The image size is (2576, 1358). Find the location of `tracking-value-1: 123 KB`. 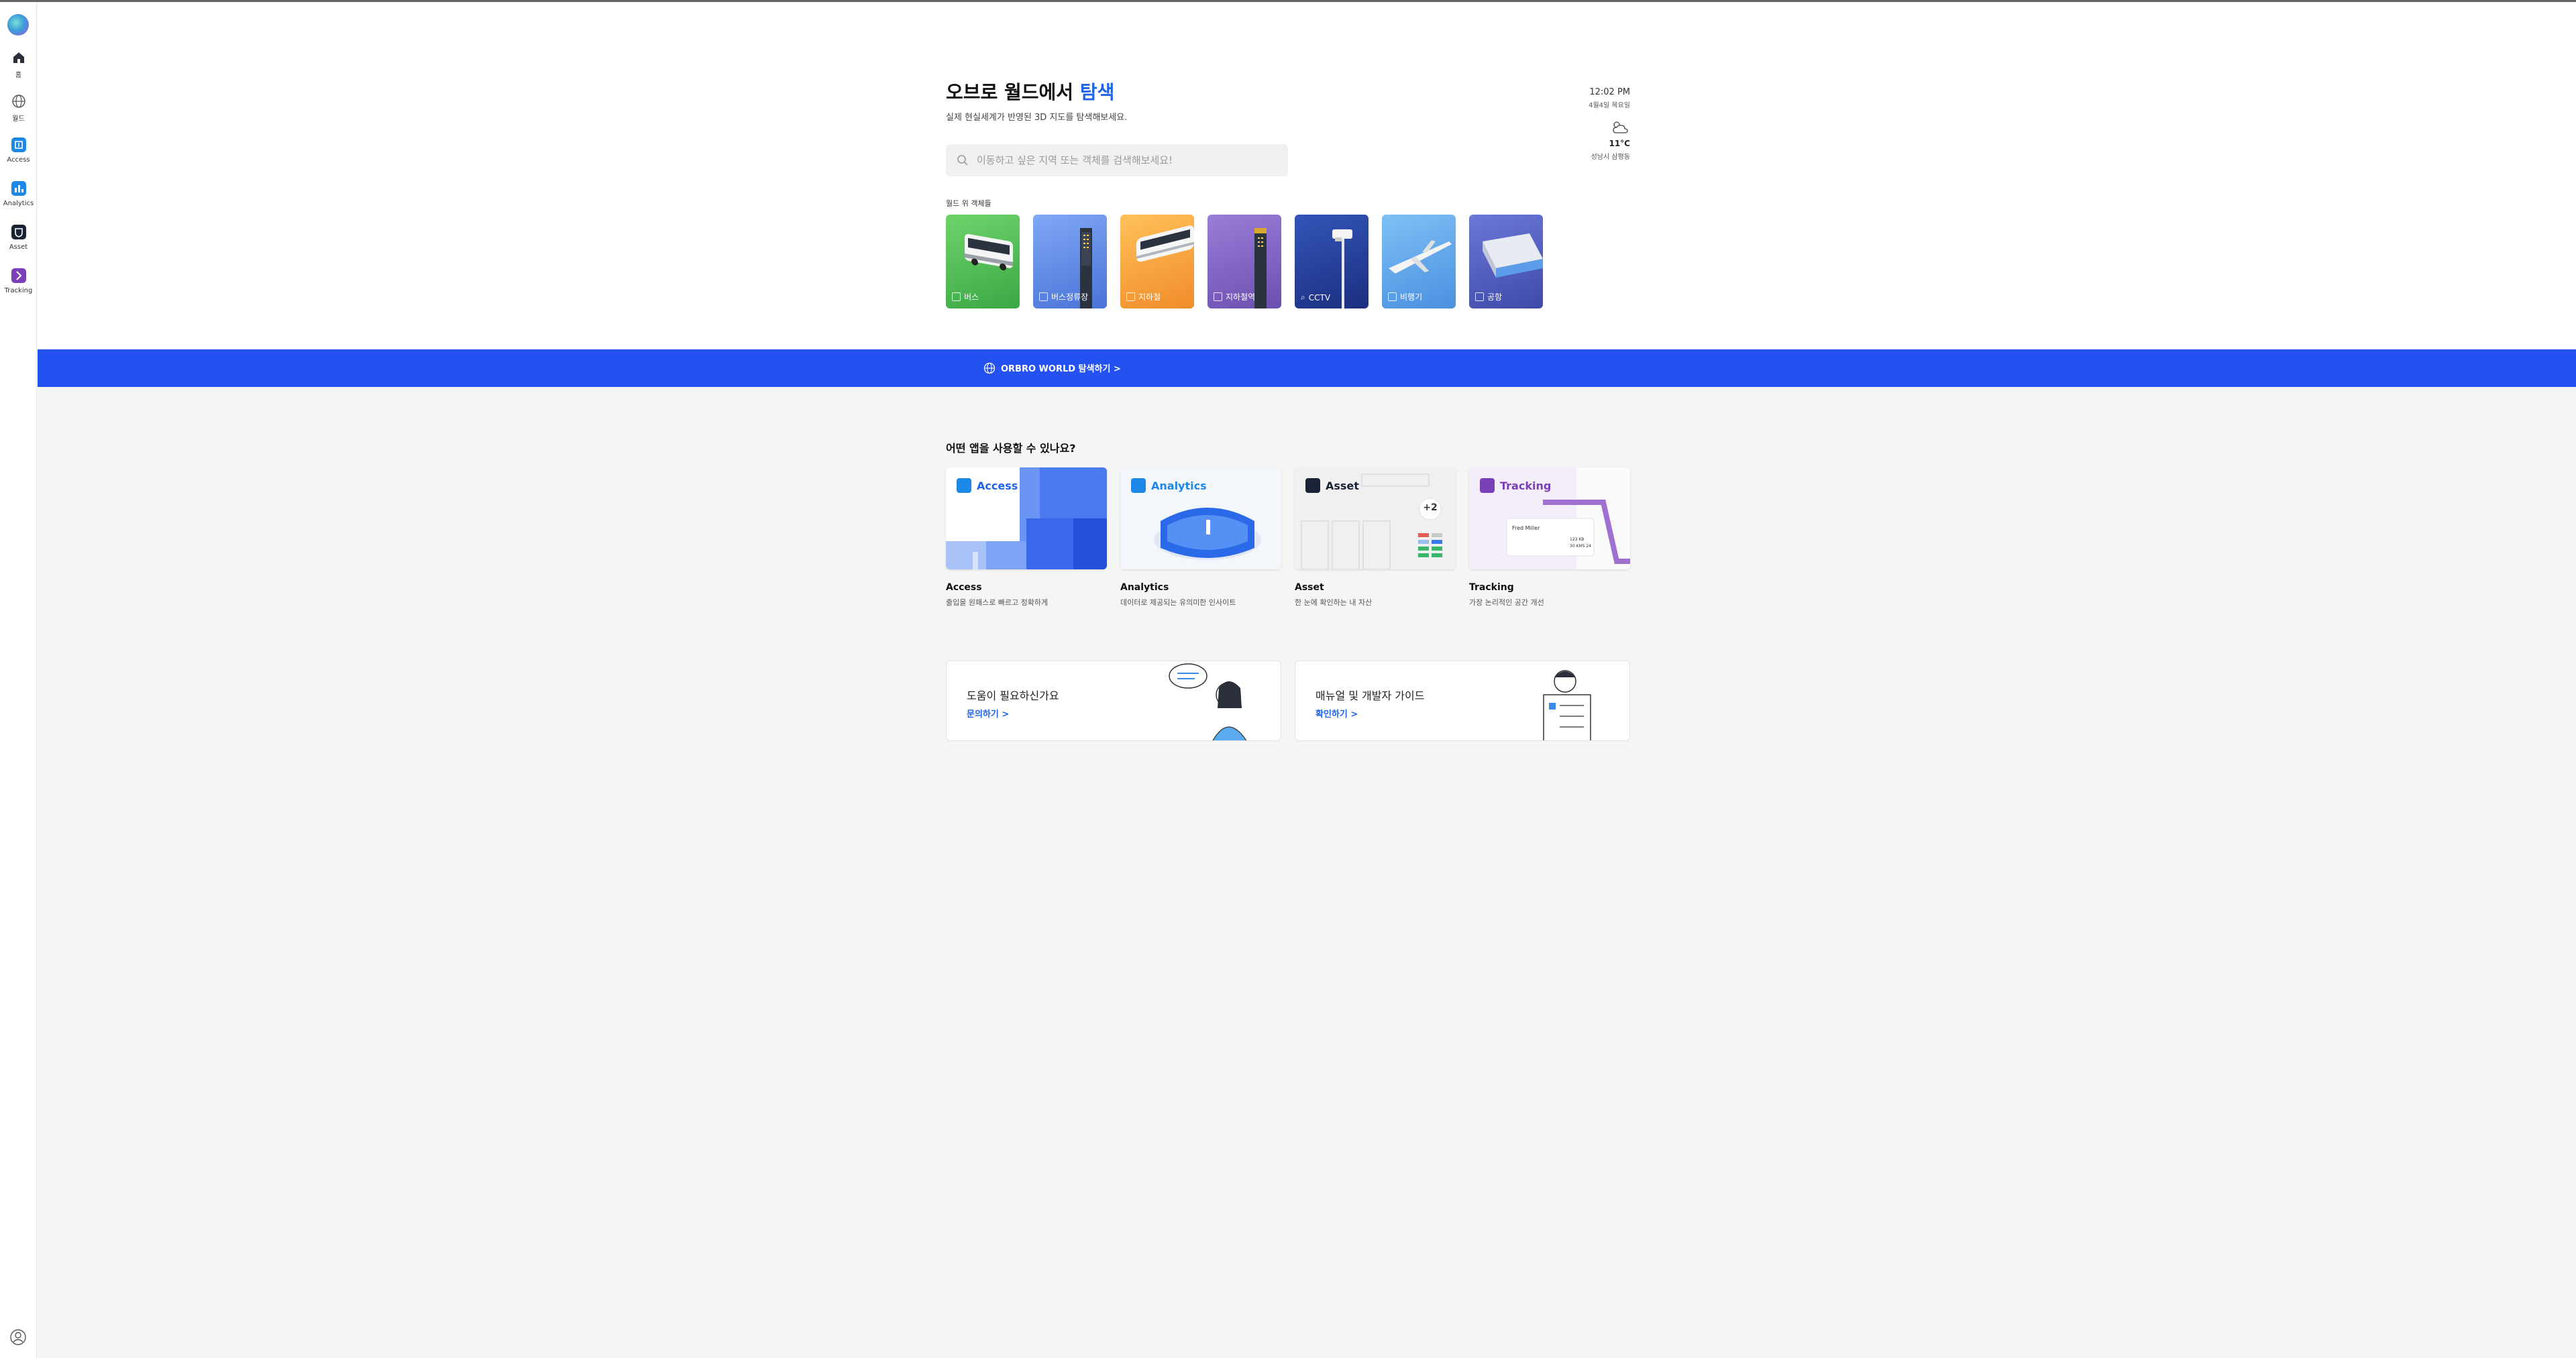

tracking-value-1: 123 KB is located at coordinates (1577, 539).